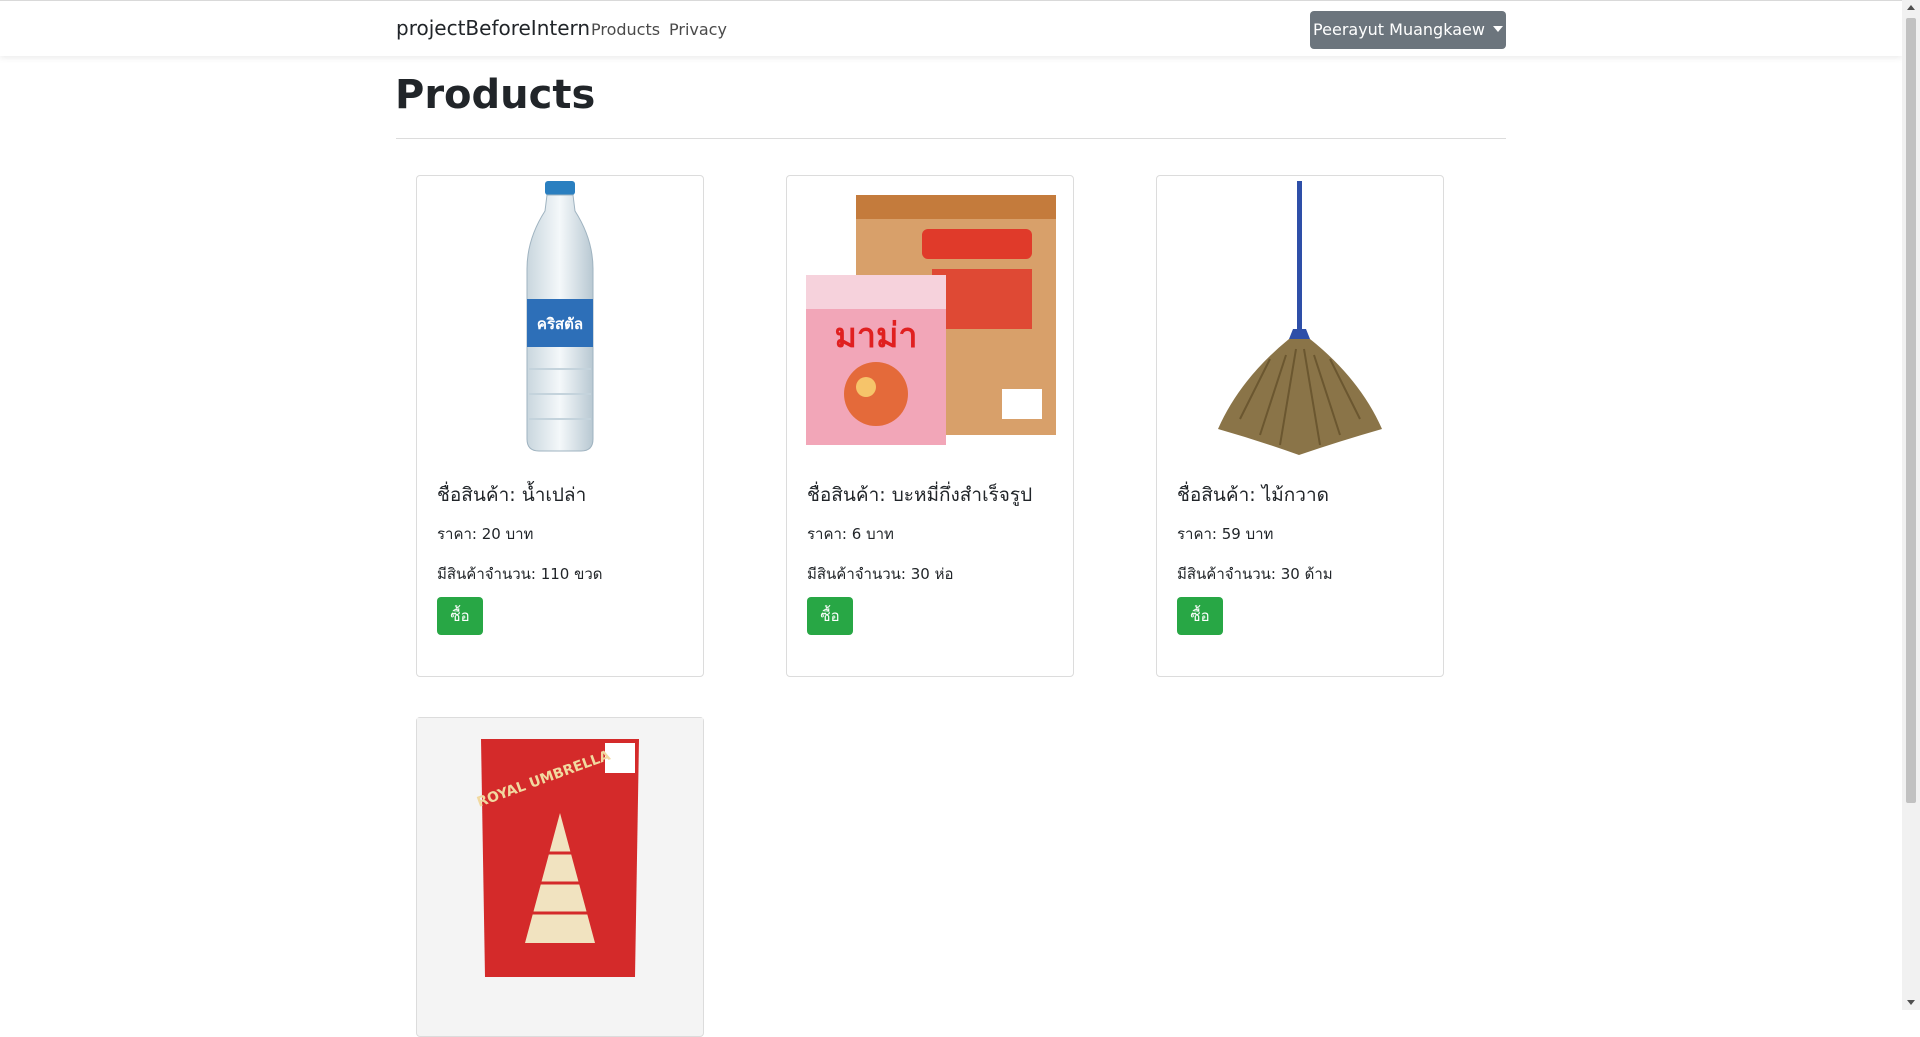 The width and height of the screenshot is (1920, 1037). Describe the element at coordinates (951, 138) in the screenshot. I see `title-divider` at that location.